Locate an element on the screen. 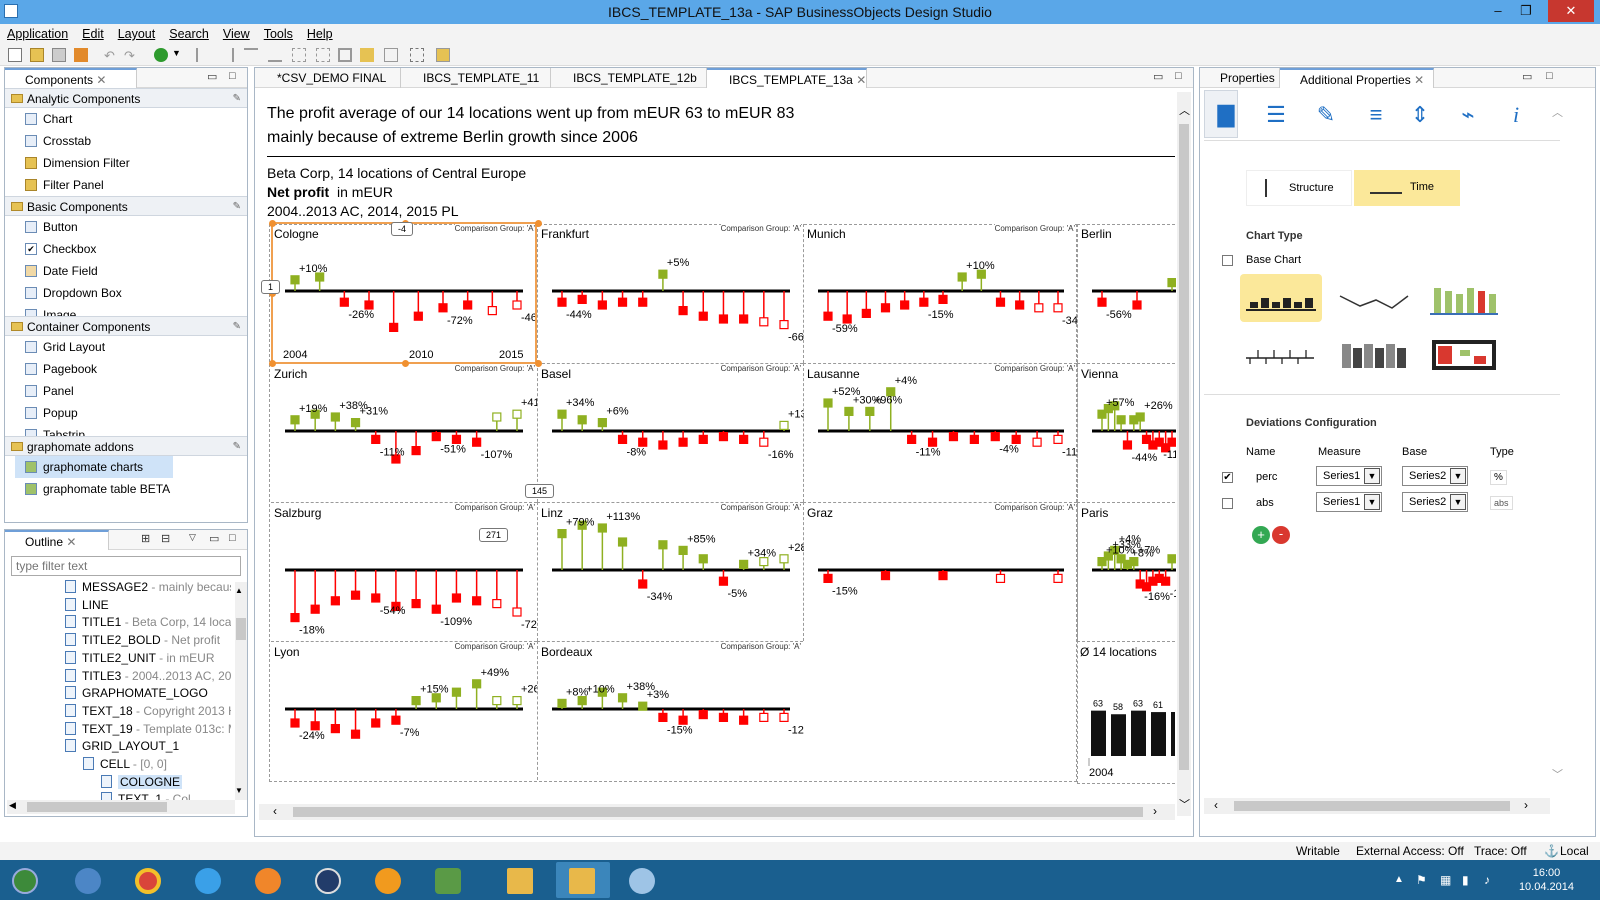  component-date-field: Date Field is located at coordinates (126, 271).